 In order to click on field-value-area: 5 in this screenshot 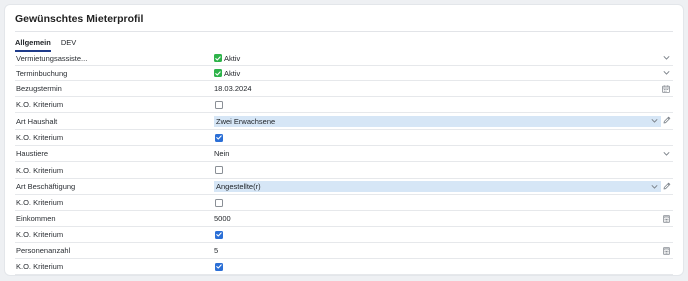, I will do `click(443, 250)`.